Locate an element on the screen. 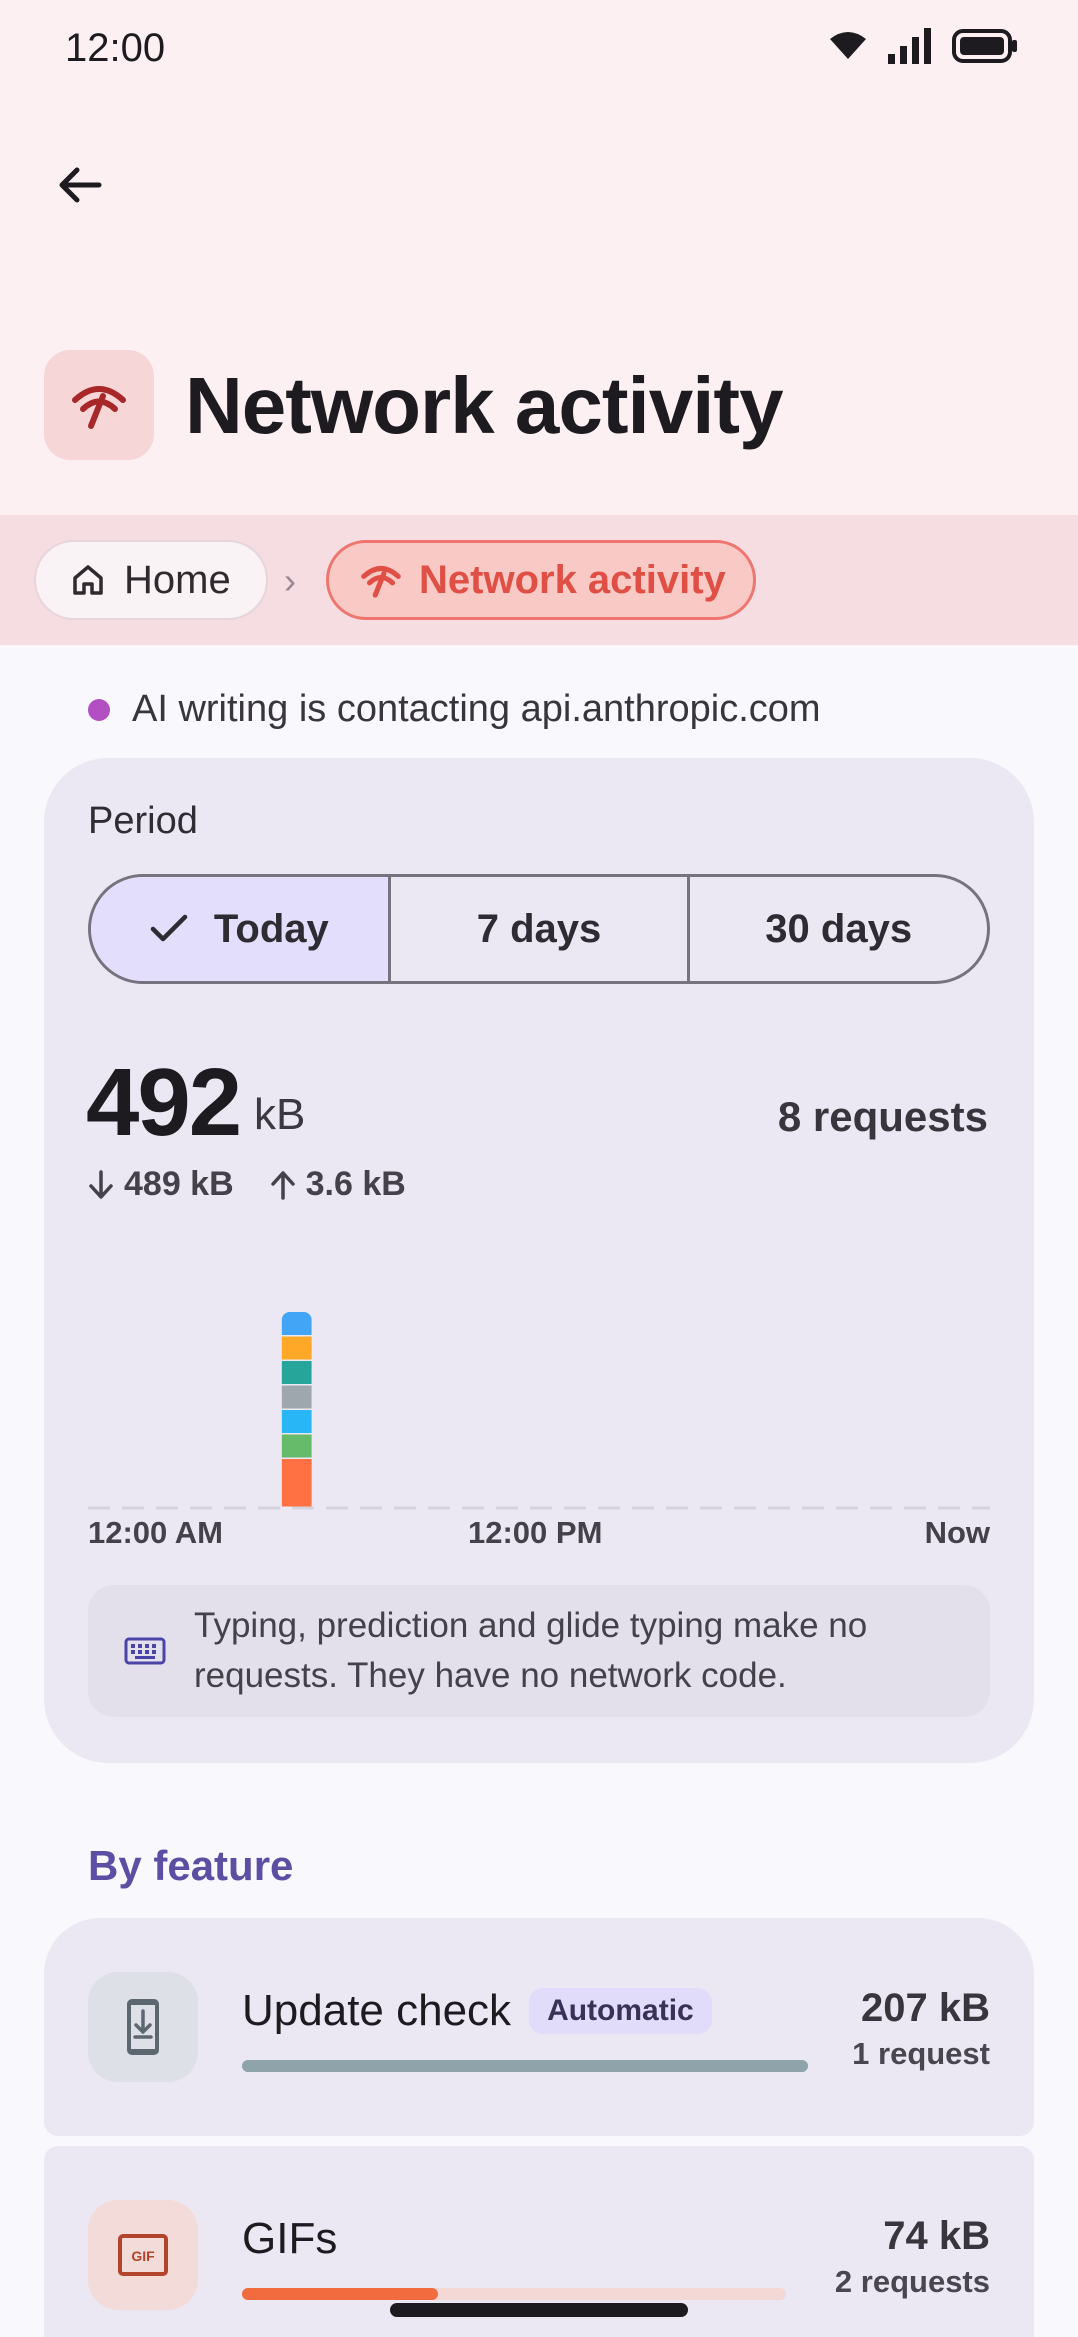 This screenshot has width=1078, height=2337. activity-dot is located at coordinates (99, 709).